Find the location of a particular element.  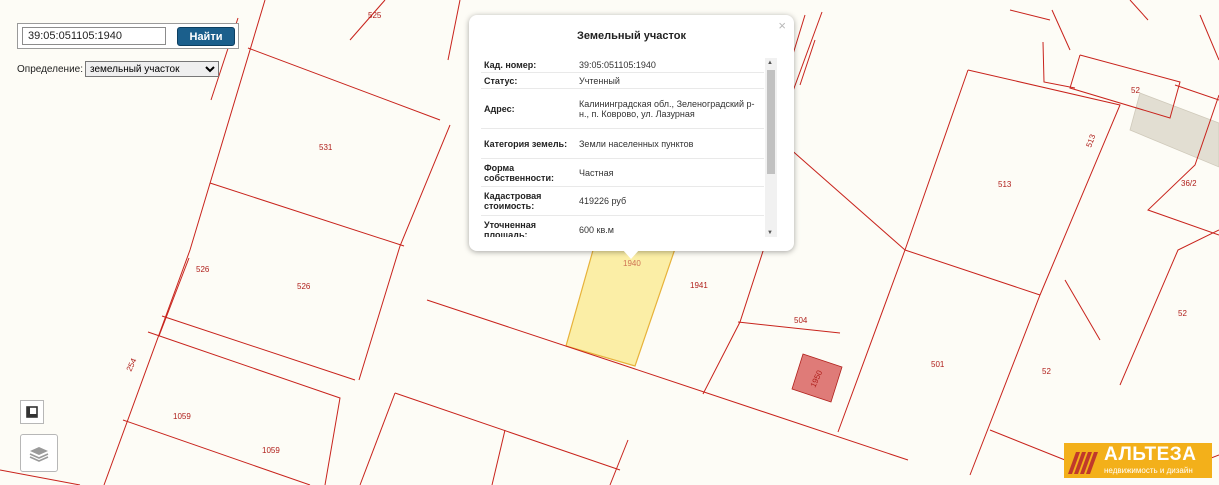

find-button: Найти is located at coordinates (206, 36).